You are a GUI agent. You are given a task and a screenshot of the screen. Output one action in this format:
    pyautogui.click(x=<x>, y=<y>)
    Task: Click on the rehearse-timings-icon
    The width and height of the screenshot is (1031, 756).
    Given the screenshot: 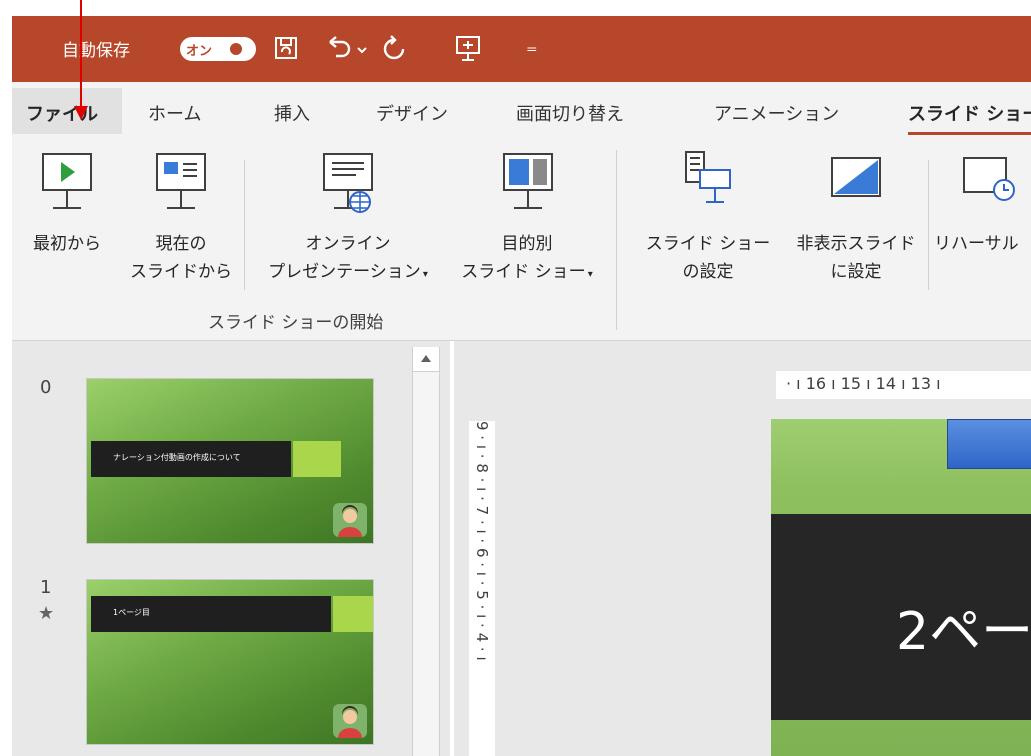 What is the action you would take?
    pyautogui.click(x=989, y=179)
    